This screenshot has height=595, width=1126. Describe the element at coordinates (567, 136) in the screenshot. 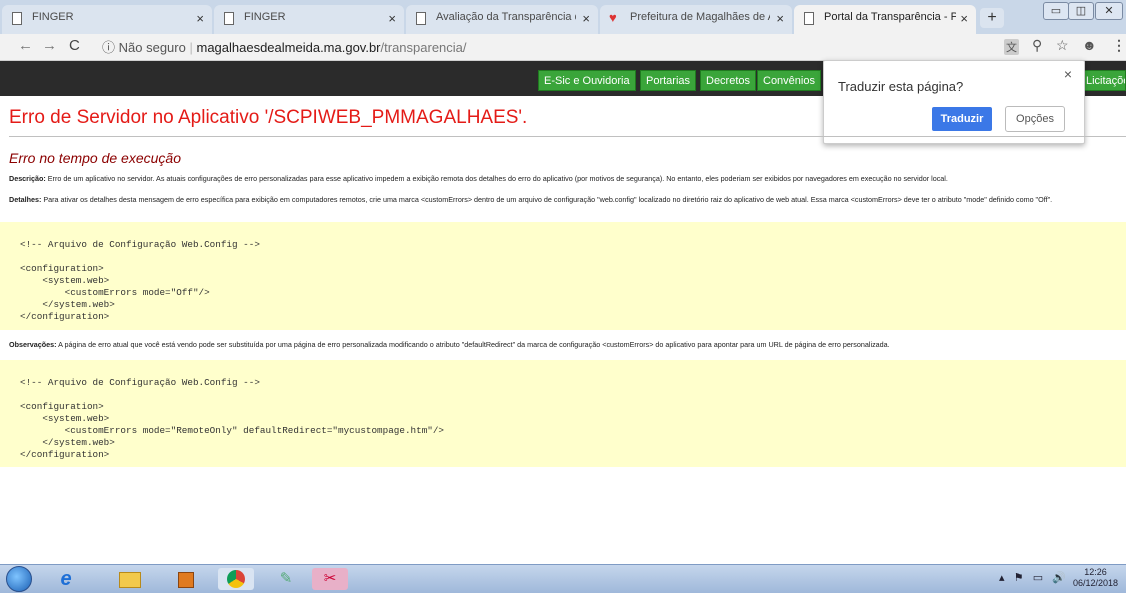

I see `divider` at that location.